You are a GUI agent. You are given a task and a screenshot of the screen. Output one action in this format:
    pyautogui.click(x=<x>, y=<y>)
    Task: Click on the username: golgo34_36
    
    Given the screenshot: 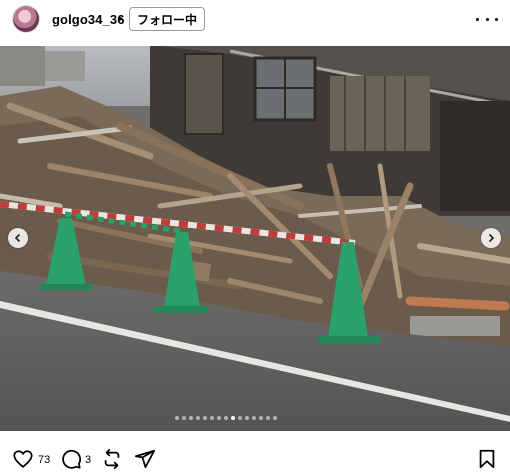 What is the action you would take?
    pyautogui.click(x=88, y=19)
    